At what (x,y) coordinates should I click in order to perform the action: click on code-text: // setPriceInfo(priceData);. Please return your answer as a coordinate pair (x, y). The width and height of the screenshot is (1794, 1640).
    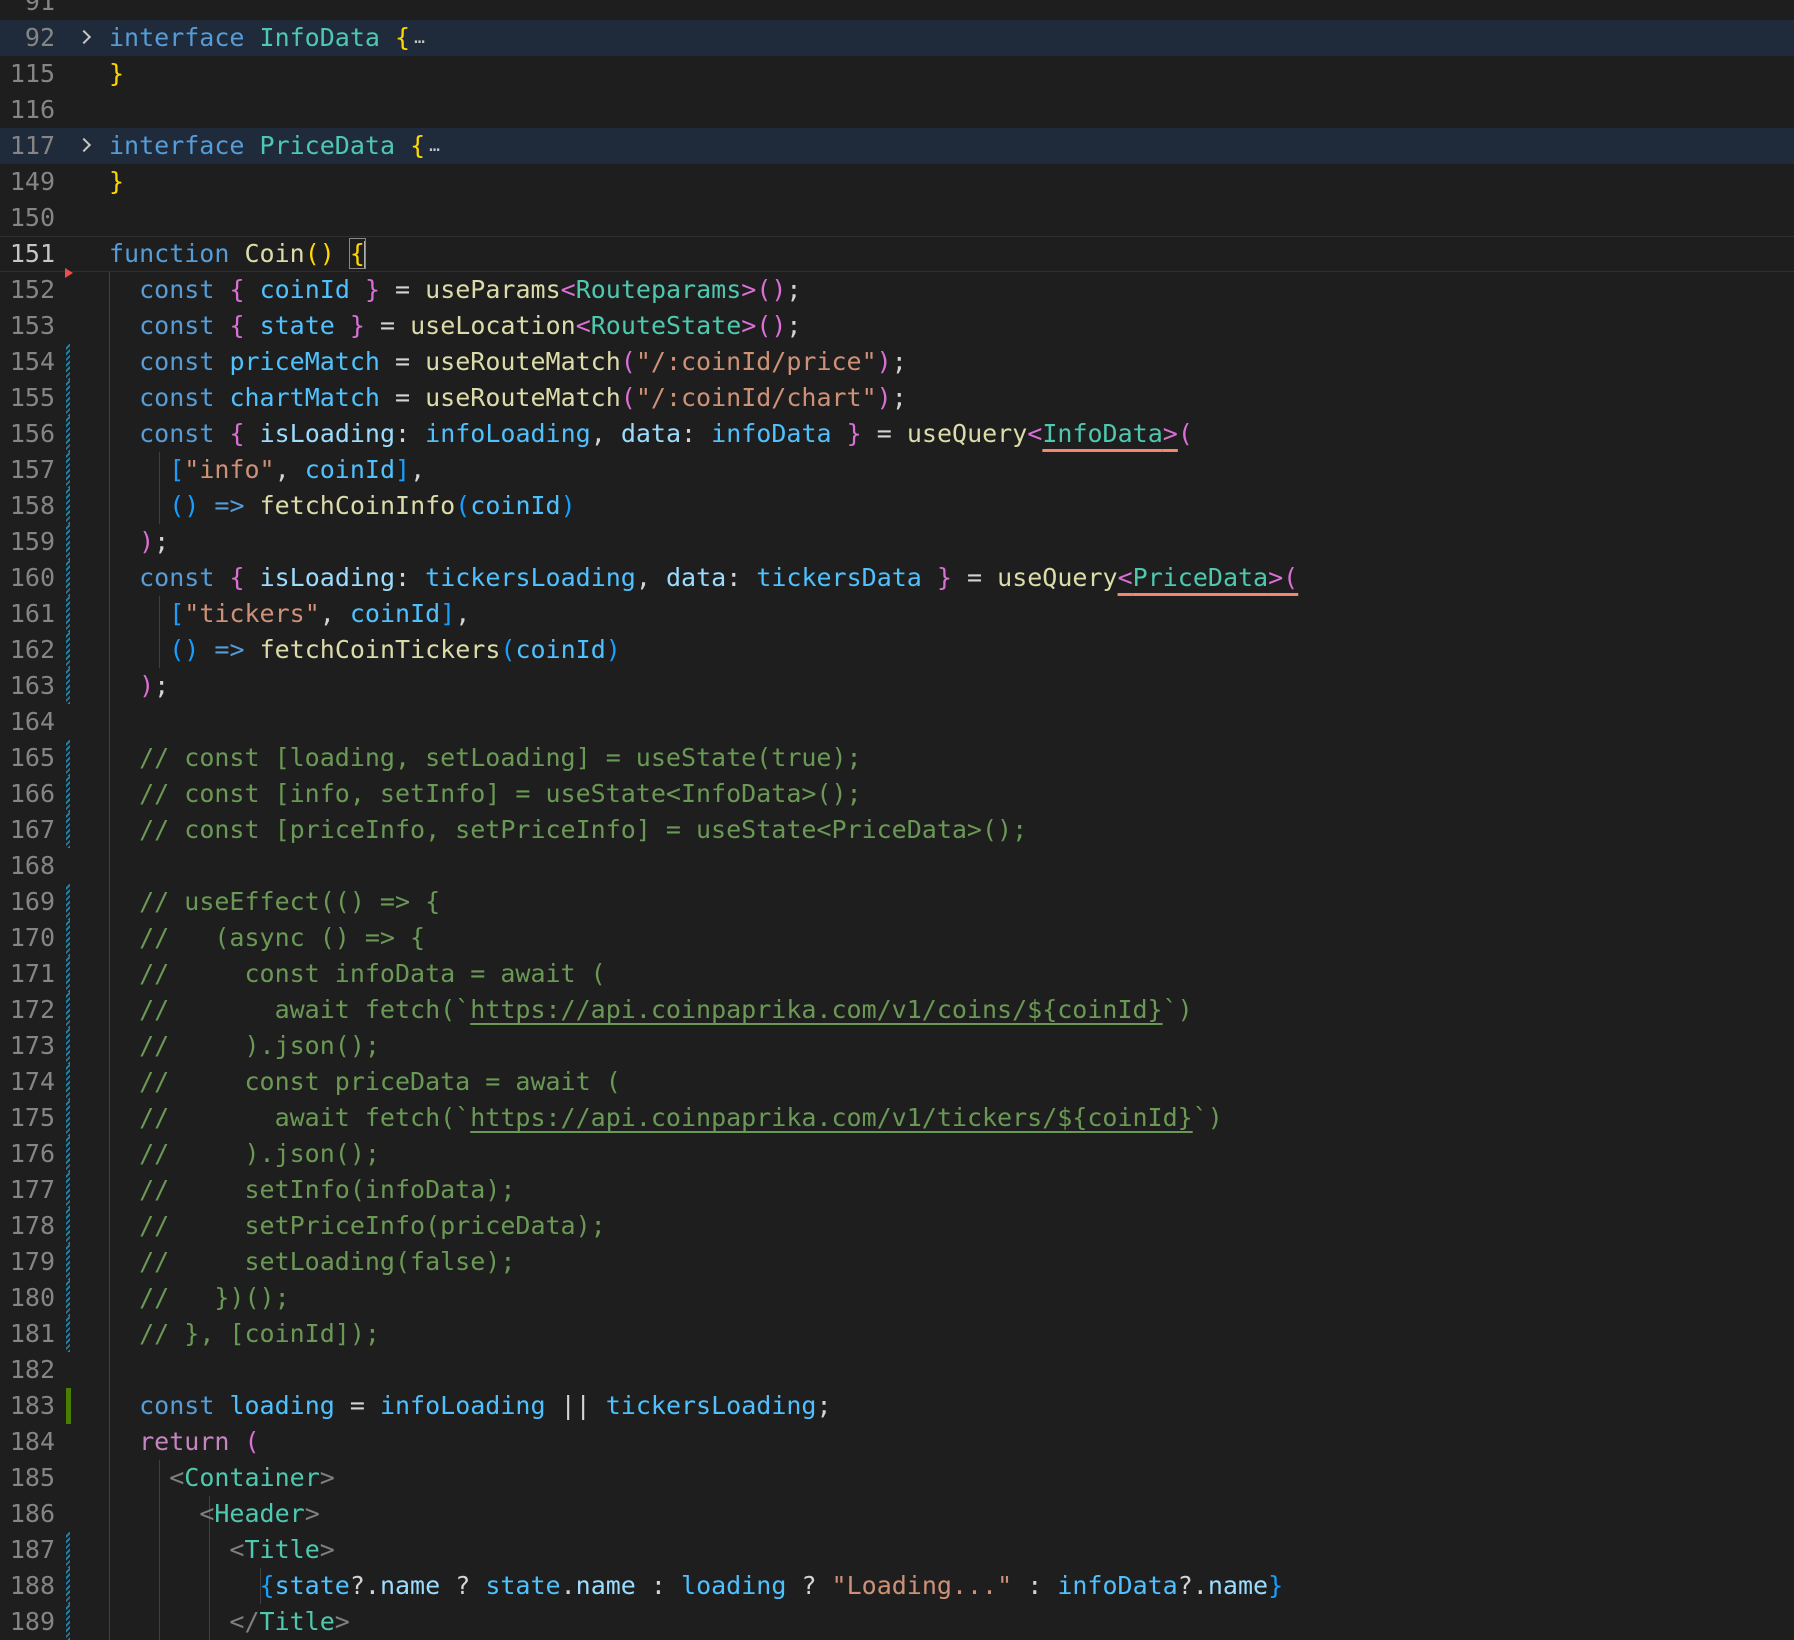
    Looking at the image, I should click on (357, 1226).